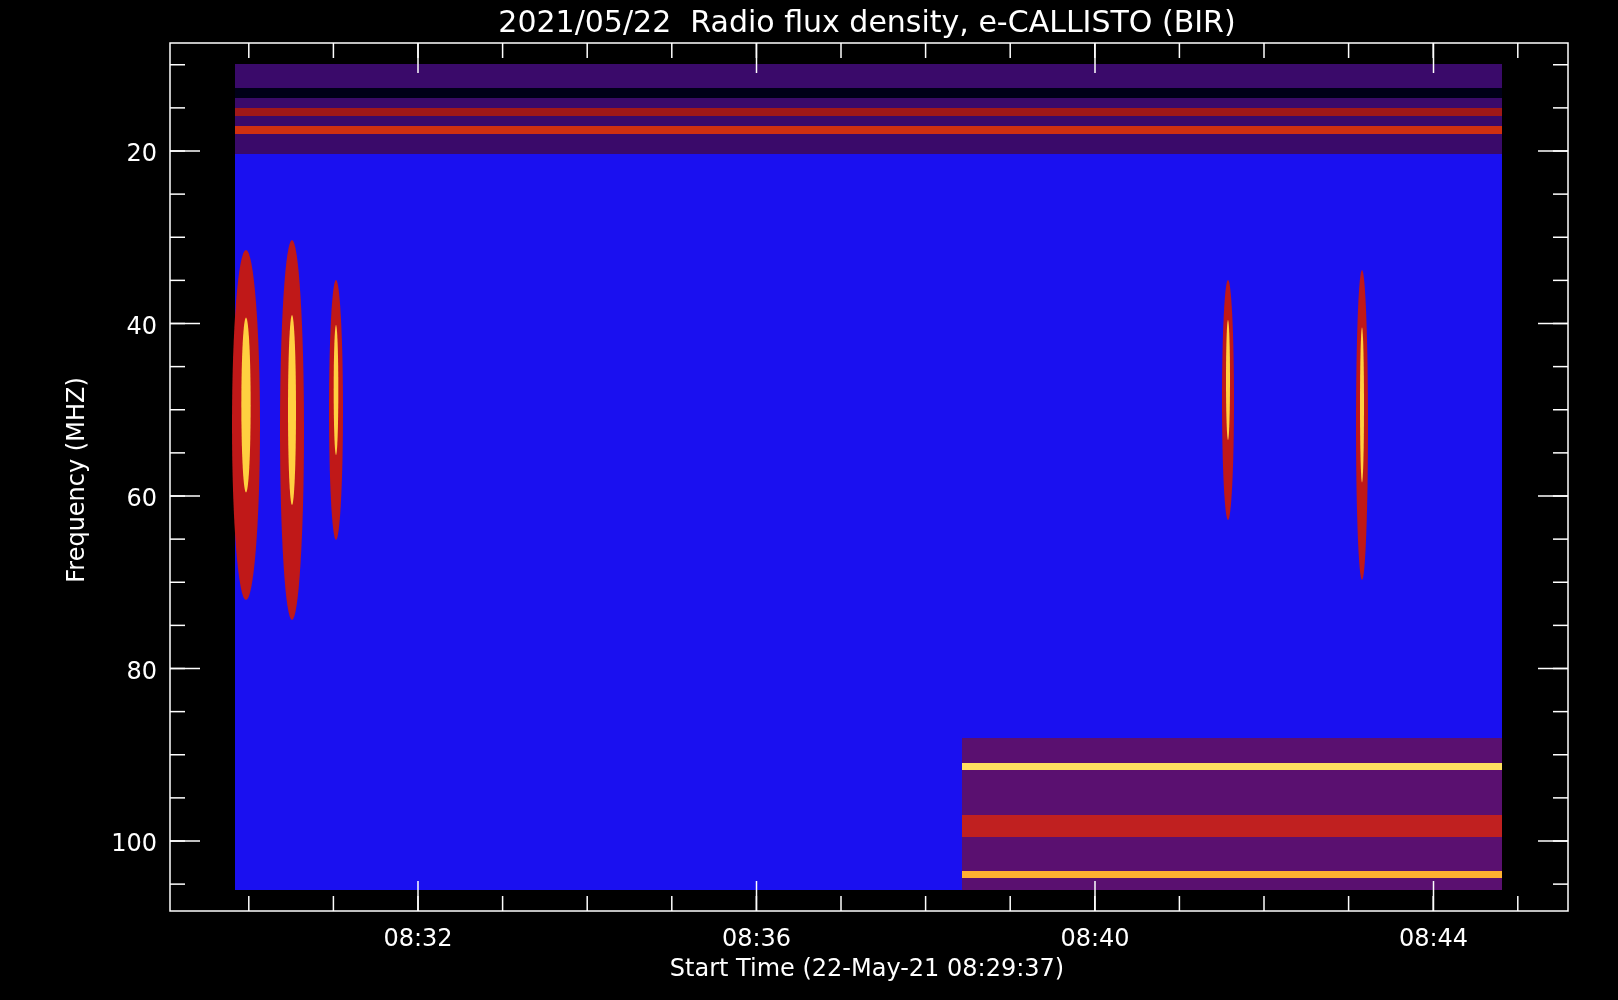 This screenshot has height=1000, width=1618. I want to click on chart-title: 2021/05/22 Radio flux density, e-CALLISTO (BIR), so click(867, 21).